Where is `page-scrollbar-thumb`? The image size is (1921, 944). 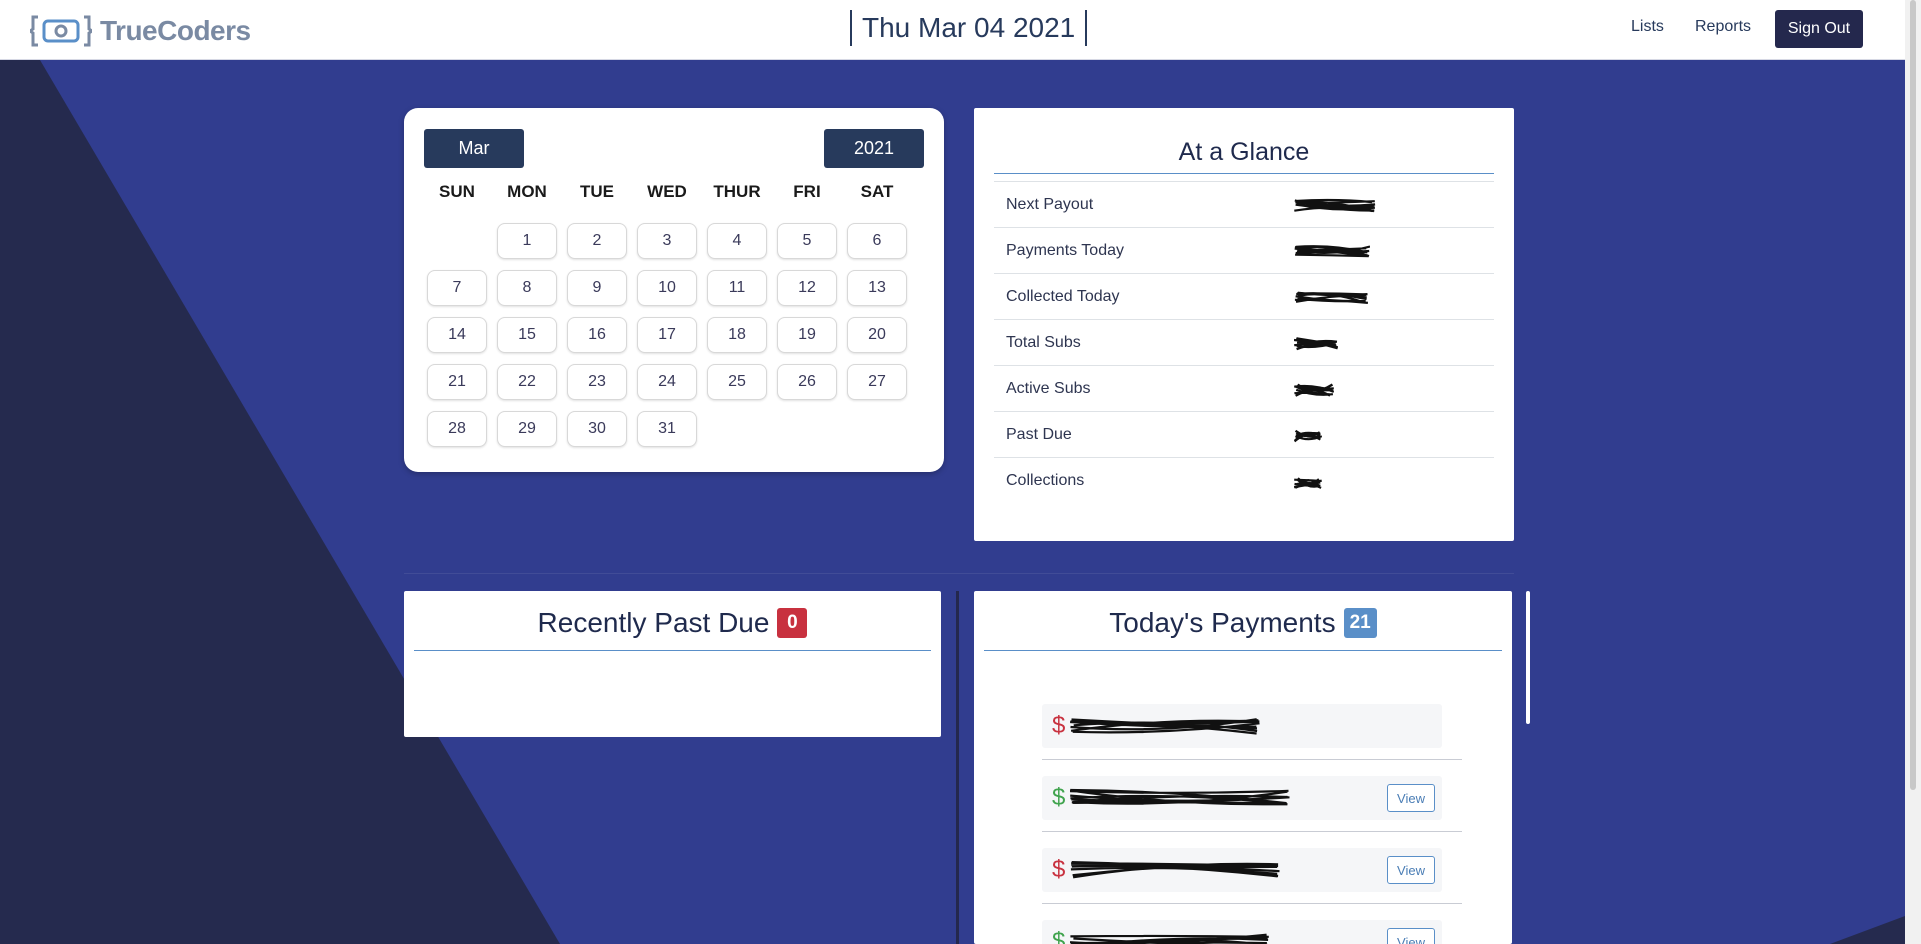 page-scrollbar-thumb is located at coordinates (1913, 395).